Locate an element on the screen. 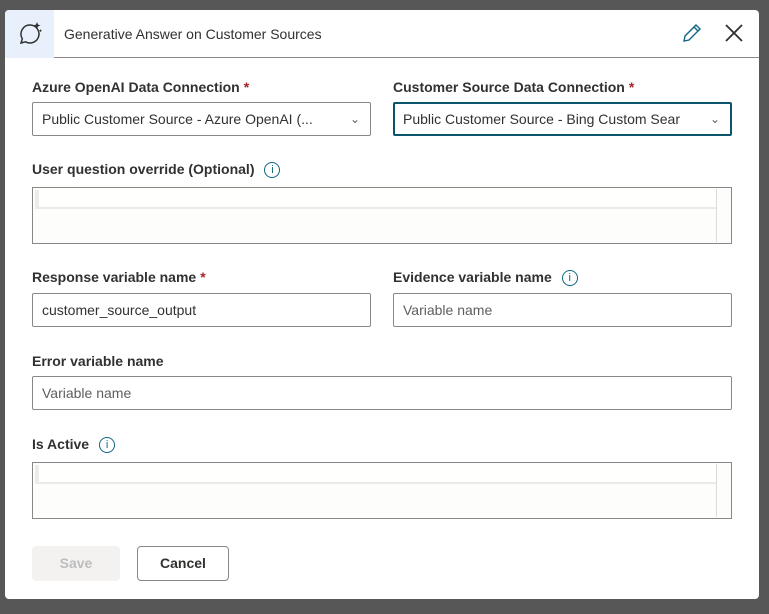 The image size is (769, 614). customer-source-label: Customer Source Data Connection * is located at coordinates (514, 87).